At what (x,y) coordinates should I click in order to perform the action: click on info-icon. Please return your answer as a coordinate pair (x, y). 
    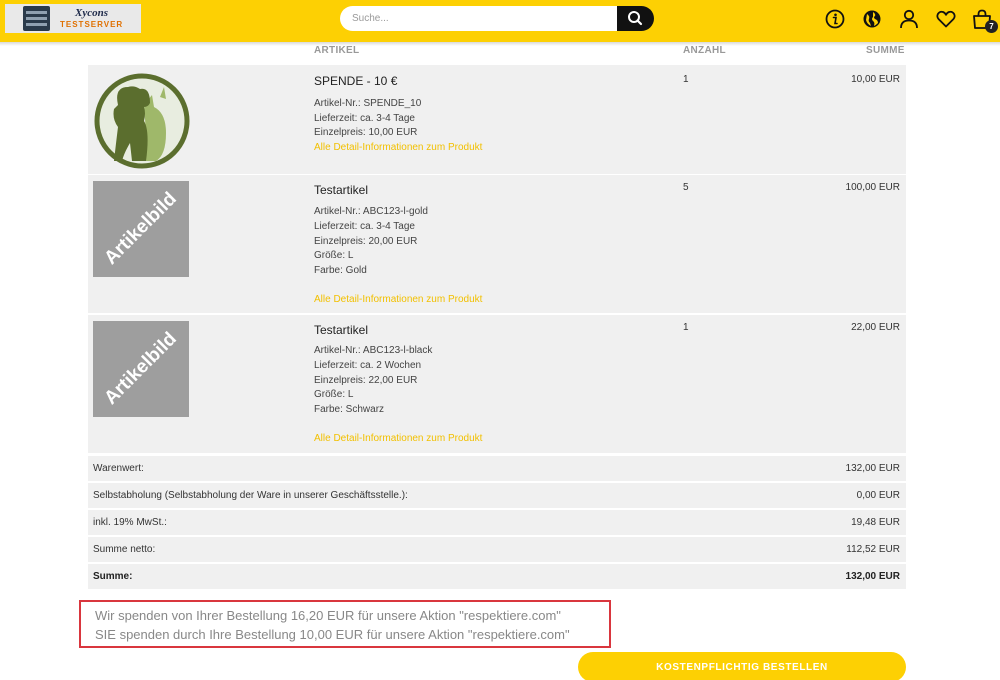
    Looking at the image, I should click on (835, 19).